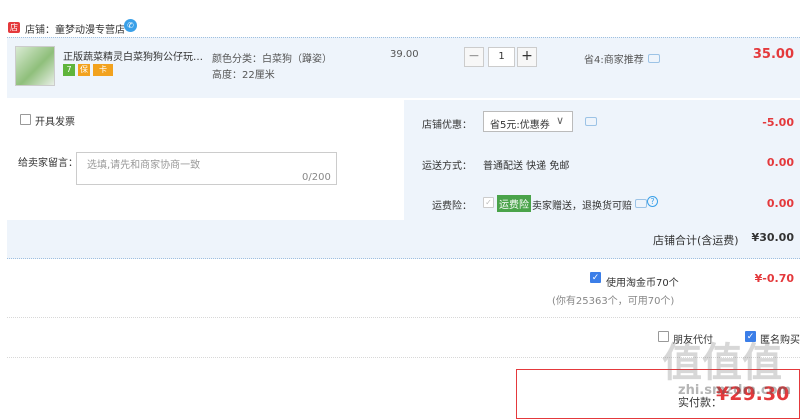 The height and width of the screenshot is (419, 807). I want to click on product-thumbnail, so click(35, 66).